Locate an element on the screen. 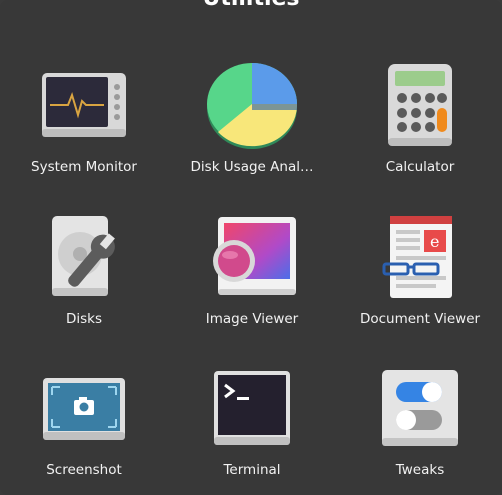  app-label: System Monitor is located at coordinates (84, 167).